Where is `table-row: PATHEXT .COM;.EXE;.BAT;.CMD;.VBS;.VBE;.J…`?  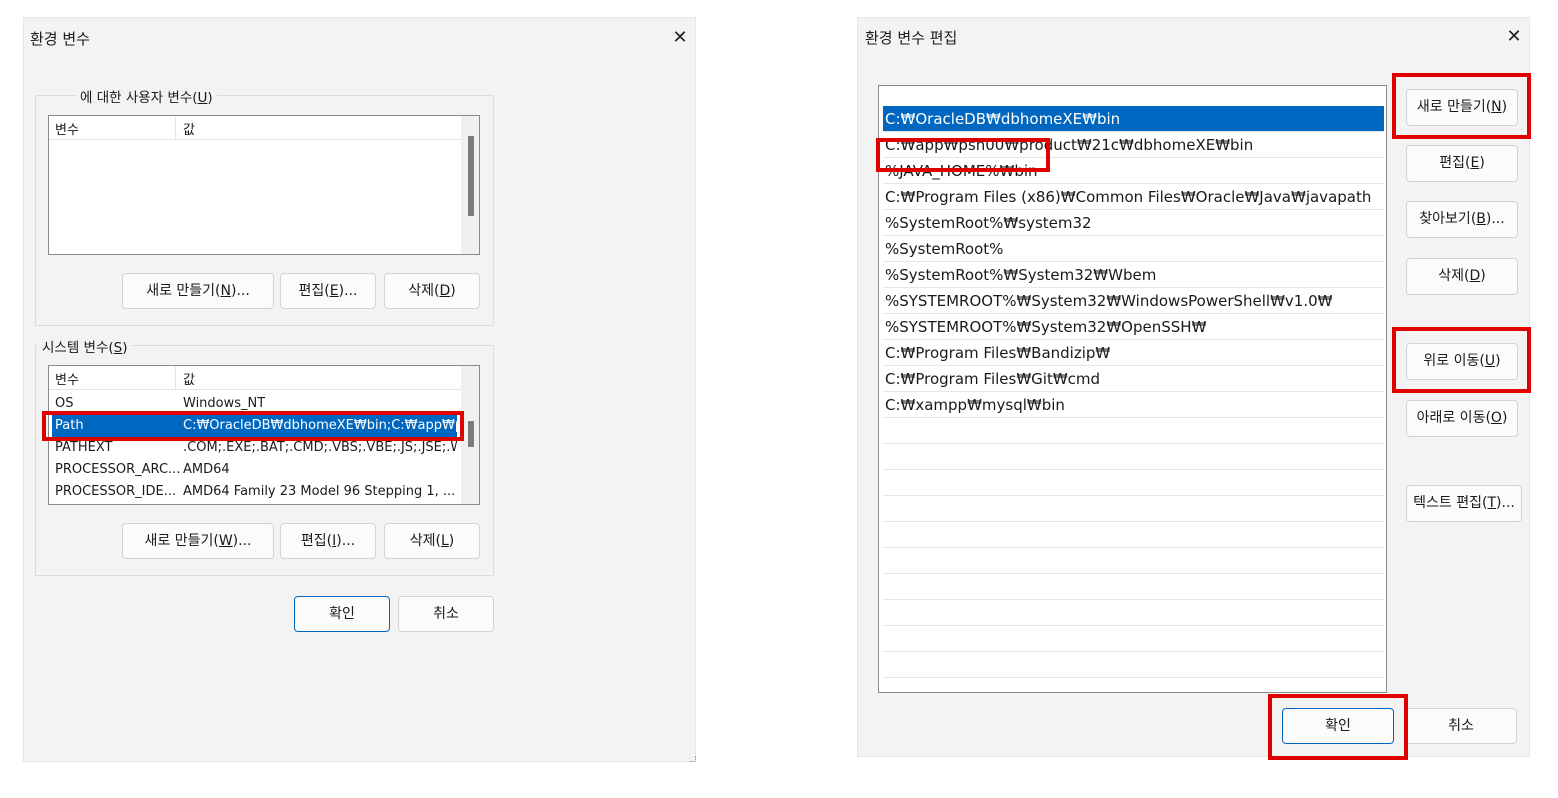
table-row: PATHEXT .COM;.EXE;.BAT;.CMD;.VBS;.VBE;.J… is located at coordinates (254, 448).